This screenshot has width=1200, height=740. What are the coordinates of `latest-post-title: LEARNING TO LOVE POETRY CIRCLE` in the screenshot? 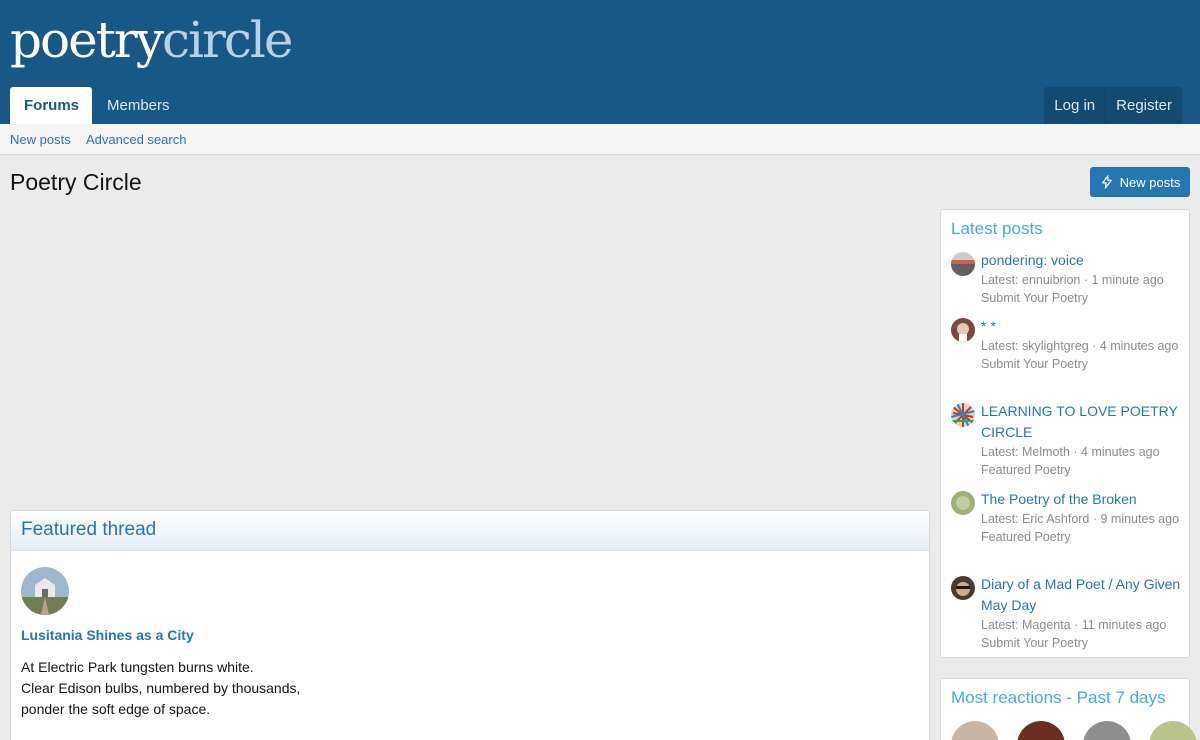 It's located at (1081, 422).